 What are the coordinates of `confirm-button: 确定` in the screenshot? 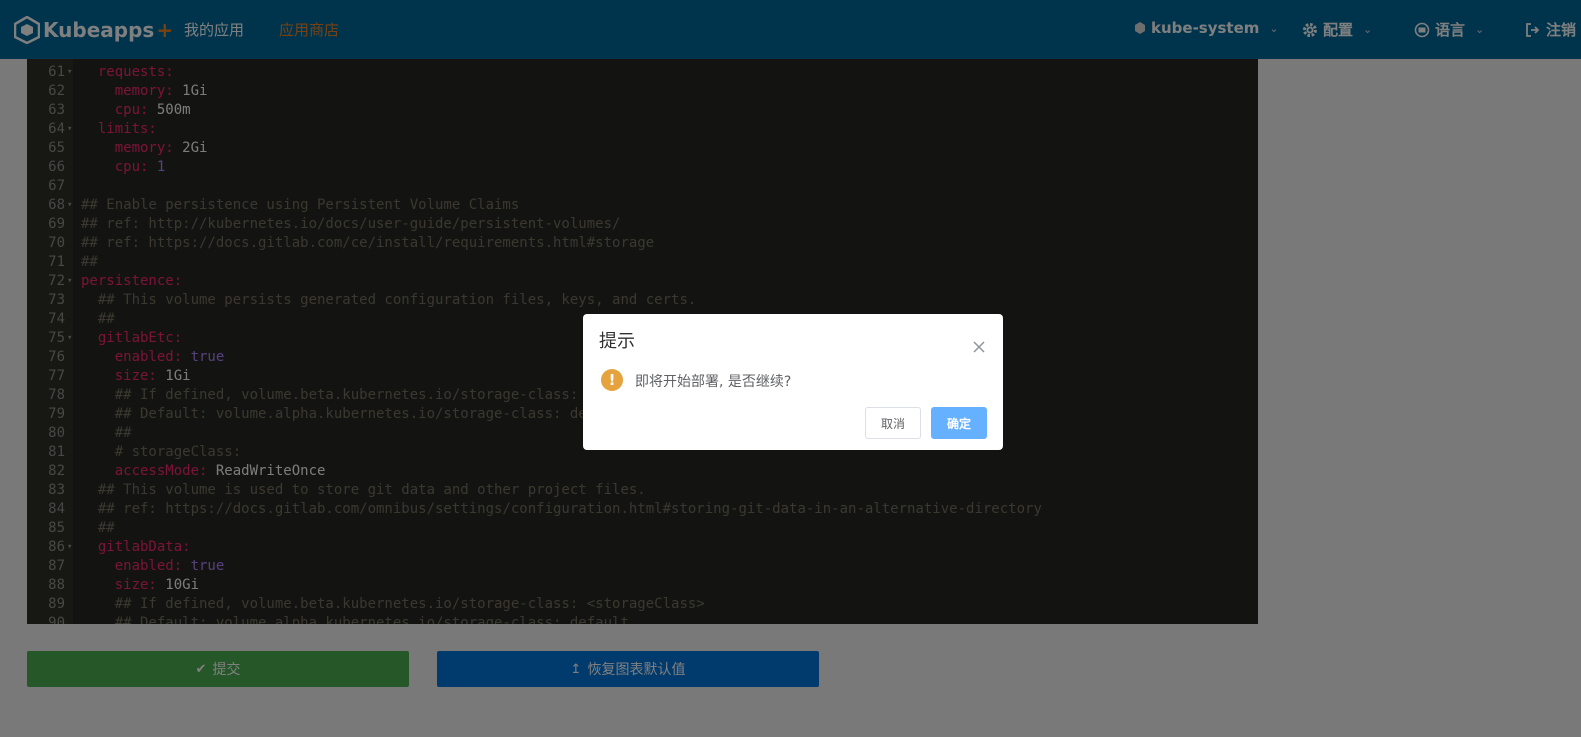 It's located at (959, 423).